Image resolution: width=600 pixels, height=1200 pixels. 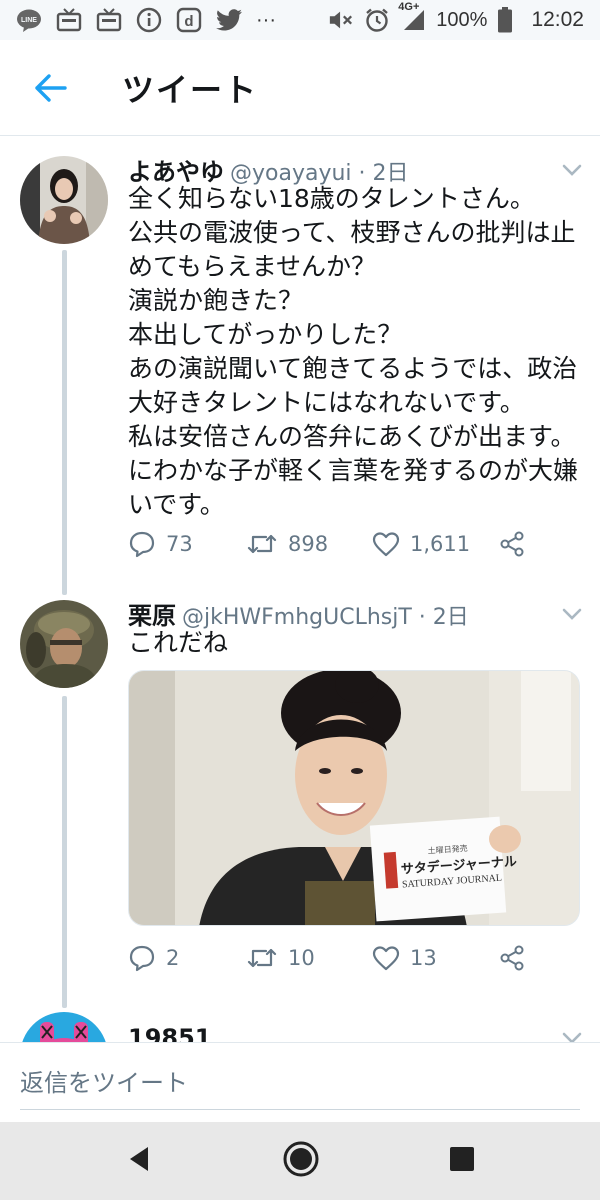 I want to click on battery-icon, so click(x=505, y=20).